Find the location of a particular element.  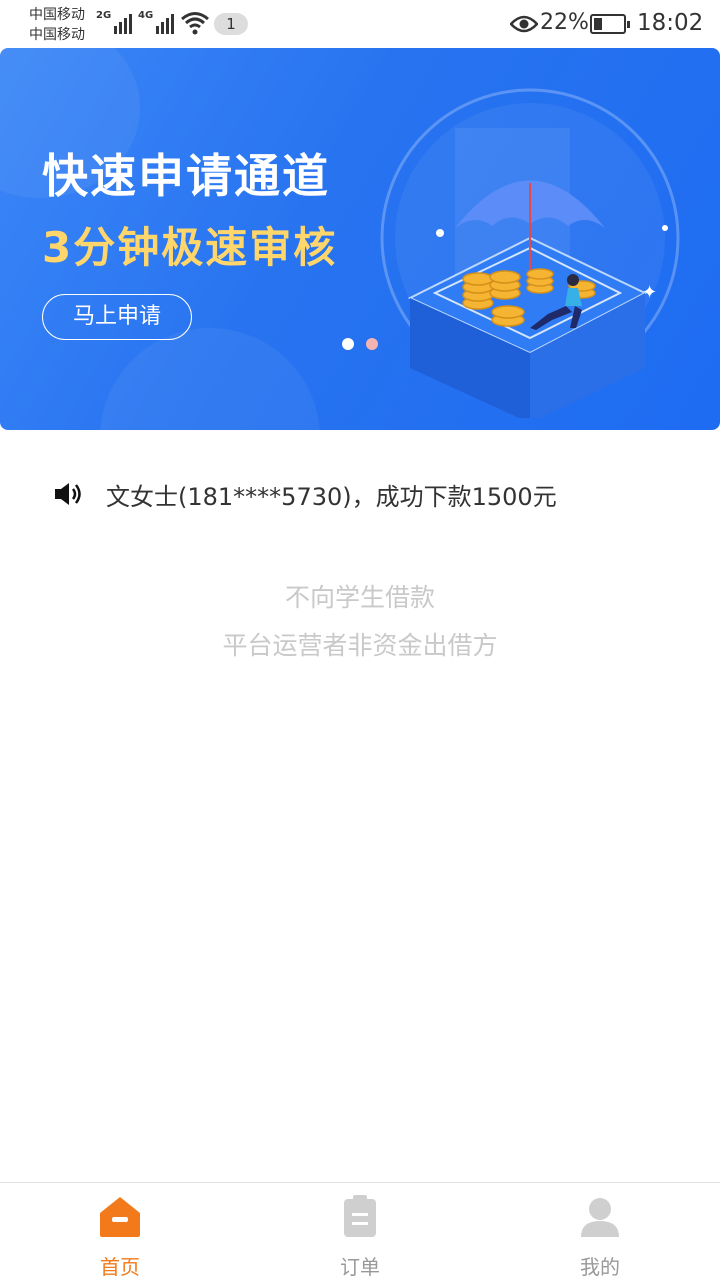

ticker-text: 文女士(181****5730)，成功下款1500元 is located at coordinates (331, 496).